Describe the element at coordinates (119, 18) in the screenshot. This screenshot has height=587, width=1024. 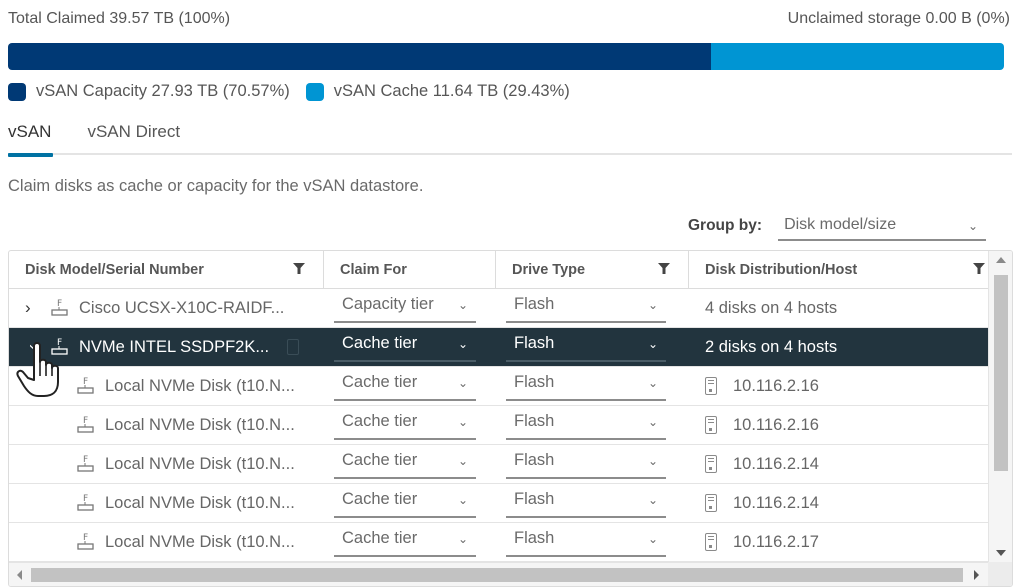
I see `total-claimed-label: Total Claimed 39.57 TB (100%)` at that location.